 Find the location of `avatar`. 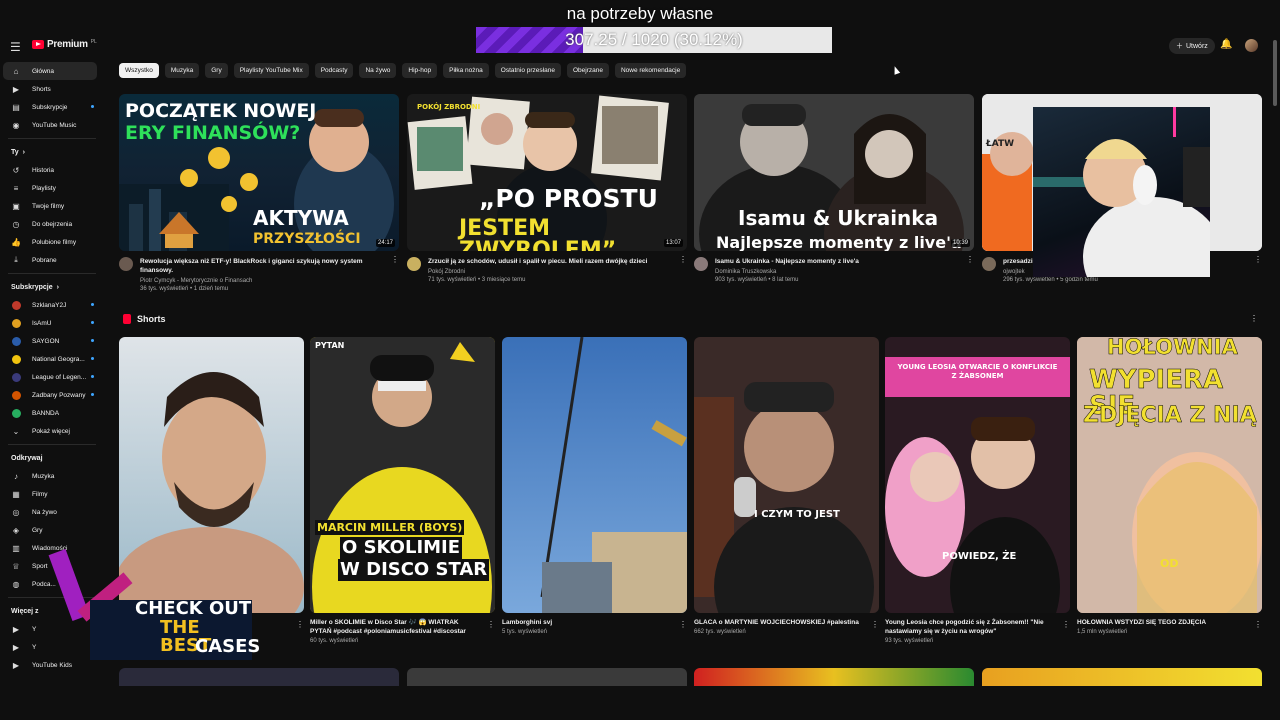

avatar is located at coordinates (1251, 45).